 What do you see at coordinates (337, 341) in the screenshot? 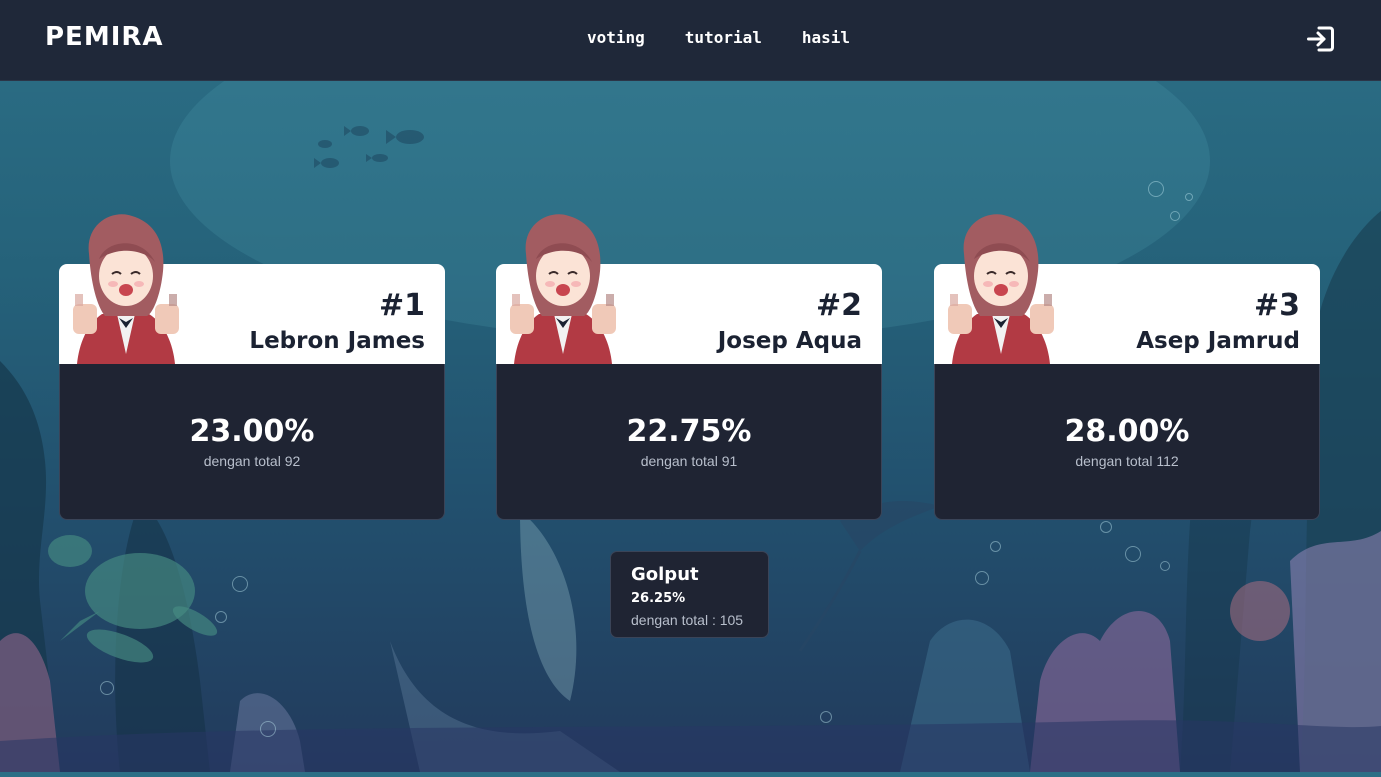
I see `candidate-name: Lebron James` at bounding box center [337, 341].